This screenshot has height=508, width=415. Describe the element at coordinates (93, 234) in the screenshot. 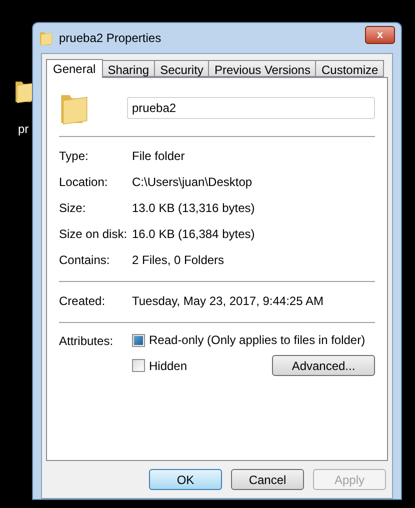

I see `property-label: Size on disk:` at that location.